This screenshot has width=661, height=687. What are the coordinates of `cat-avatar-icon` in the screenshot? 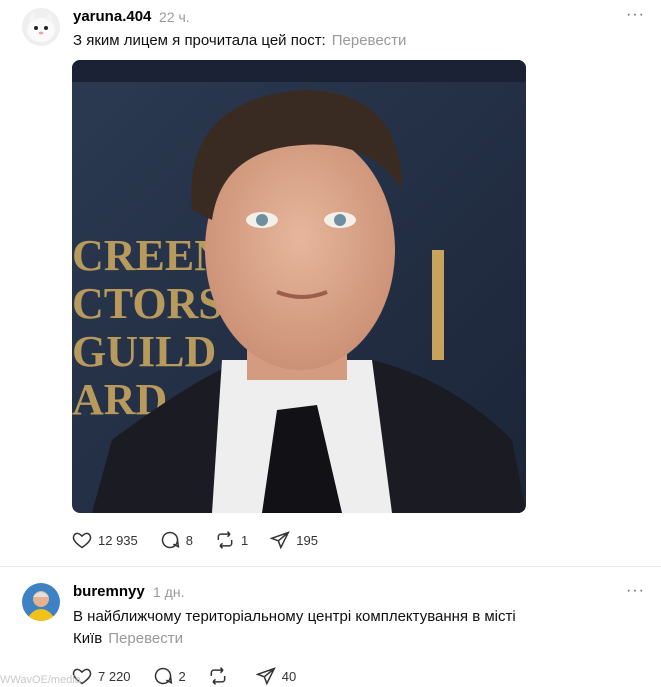 It's located at (41, 27).